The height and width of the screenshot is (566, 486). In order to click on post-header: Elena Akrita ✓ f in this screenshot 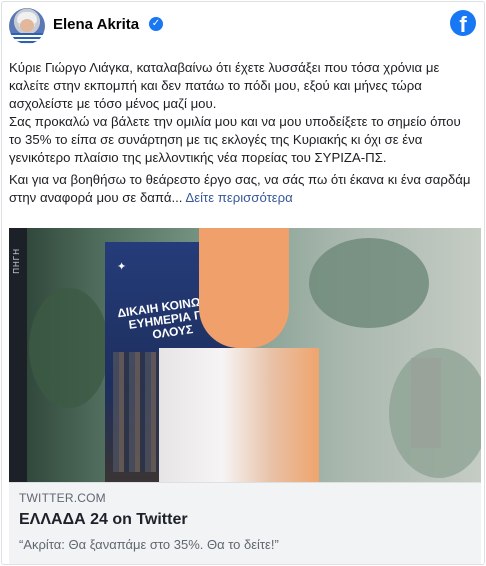, I will do `click(244, 27)`.